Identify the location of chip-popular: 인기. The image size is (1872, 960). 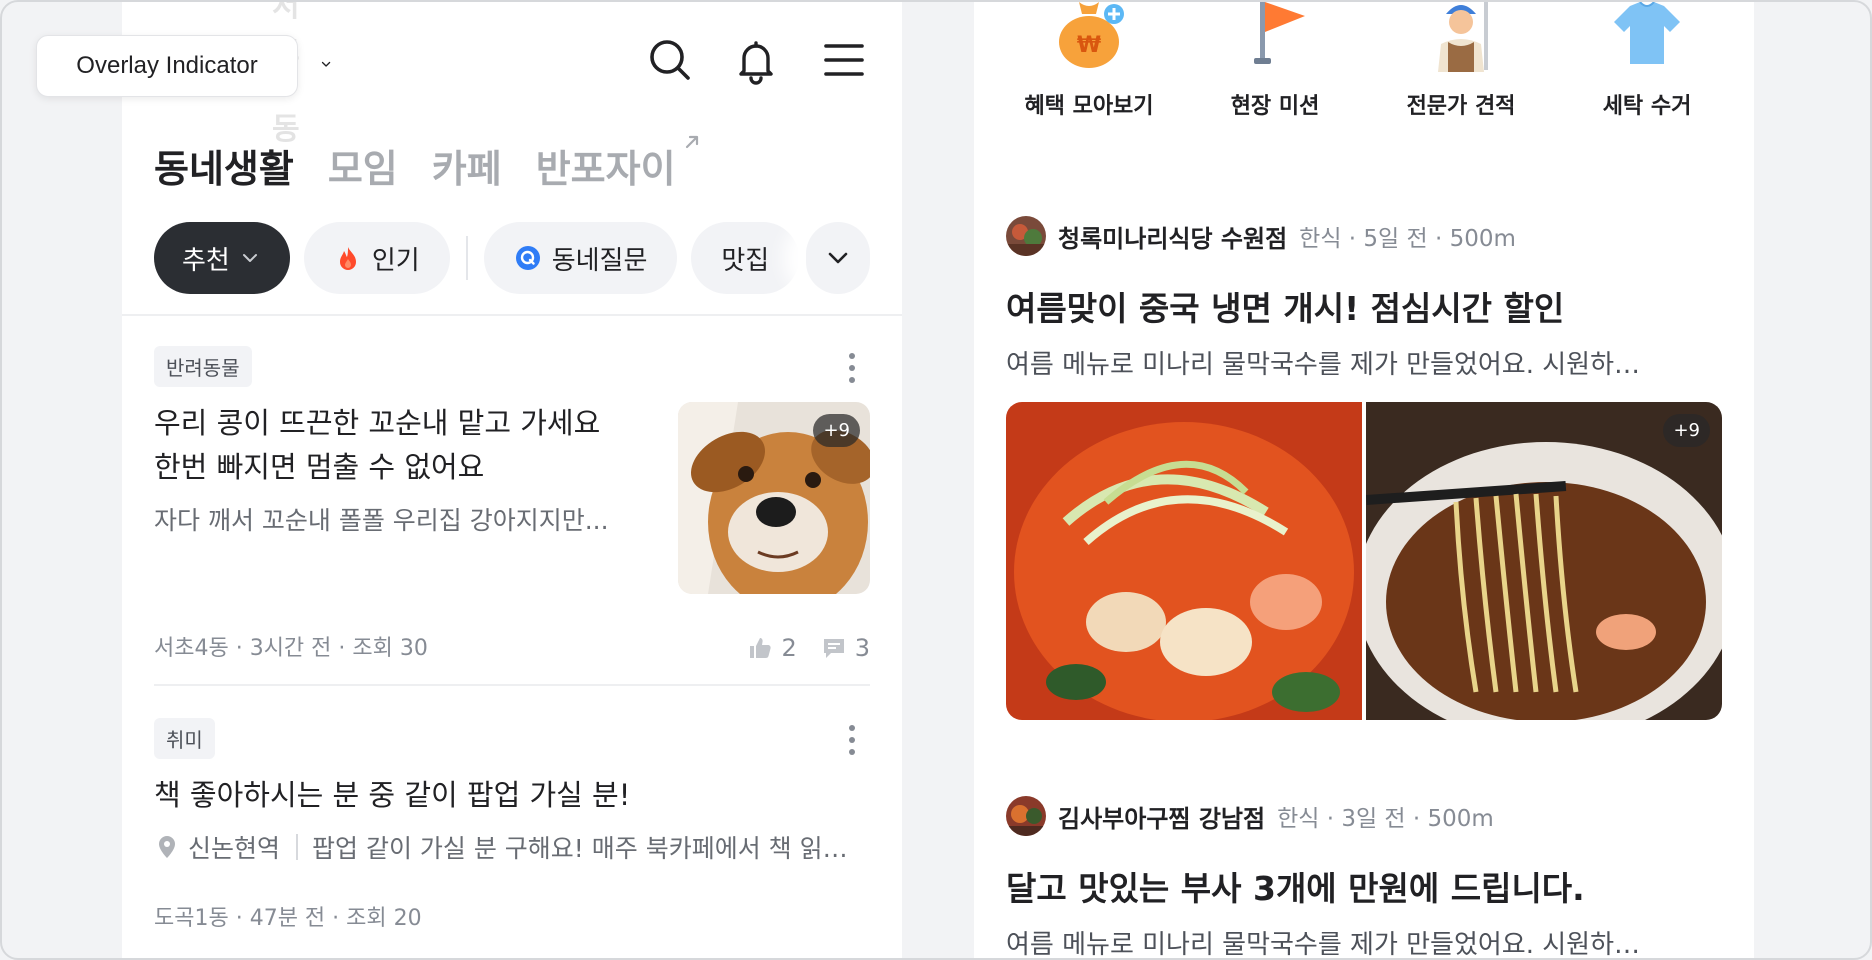
(376, 258).